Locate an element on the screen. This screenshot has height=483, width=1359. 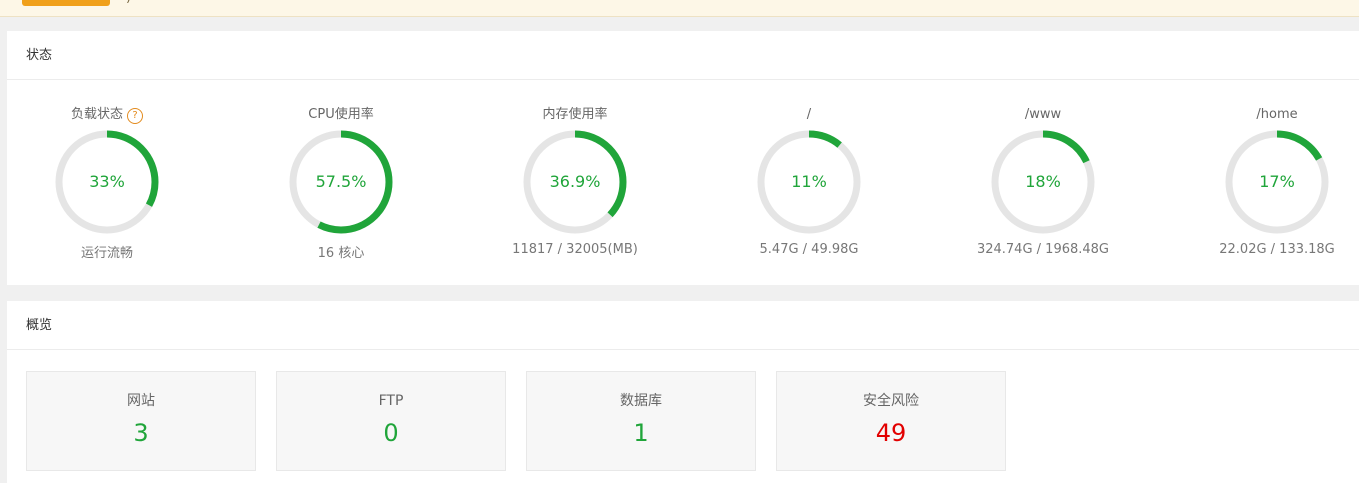
stat-value: 3 is located at coordinates (141, 433).